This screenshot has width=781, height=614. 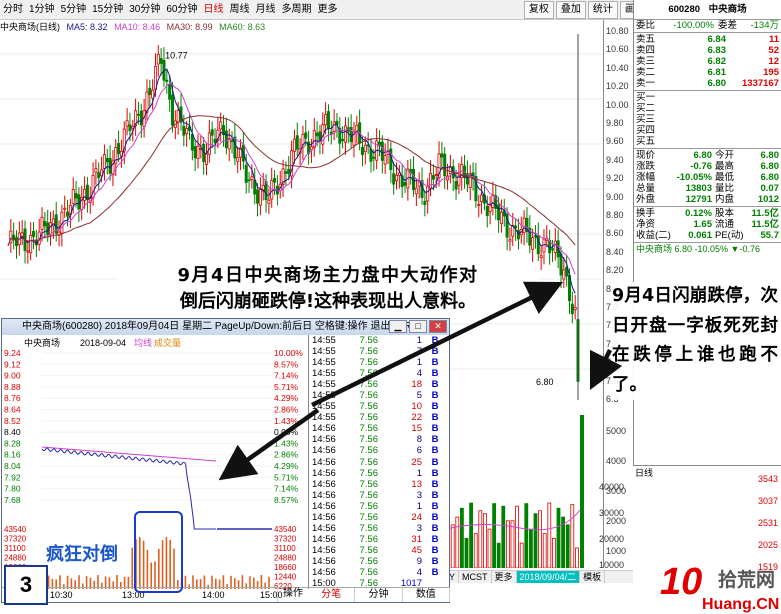 What do you see at coordinates (765, 224) in the screenshot?
I see `stat-value: 11.5亿` at bounding box center [765, 224].